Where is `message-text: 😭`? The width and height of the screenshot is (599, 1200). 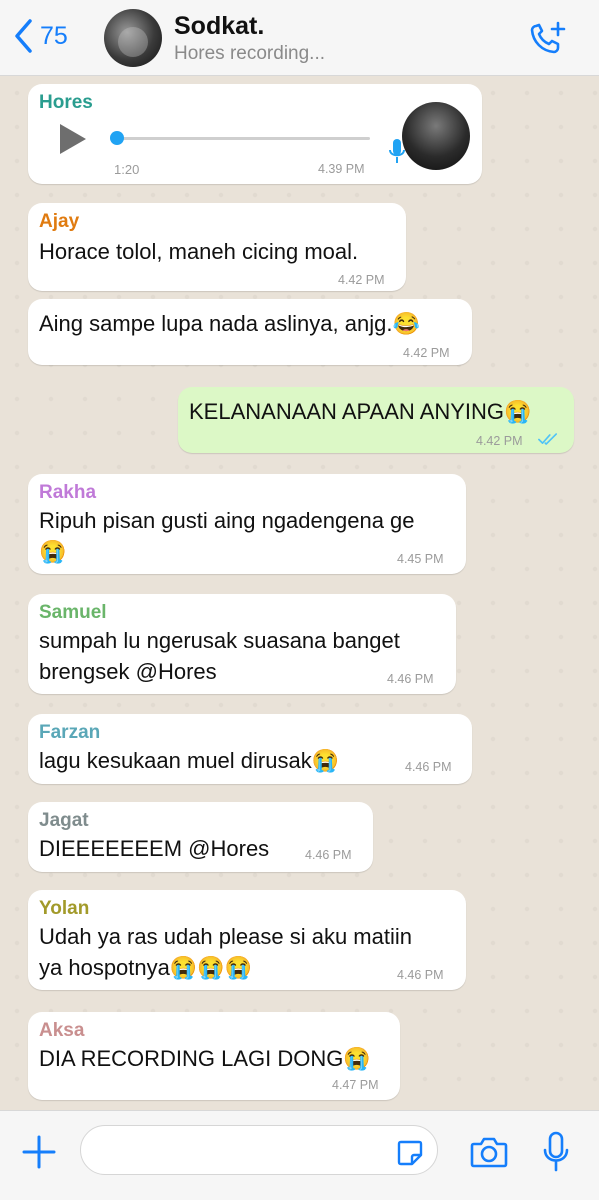
message-text: 😭 is located at coordinates (53, 551).